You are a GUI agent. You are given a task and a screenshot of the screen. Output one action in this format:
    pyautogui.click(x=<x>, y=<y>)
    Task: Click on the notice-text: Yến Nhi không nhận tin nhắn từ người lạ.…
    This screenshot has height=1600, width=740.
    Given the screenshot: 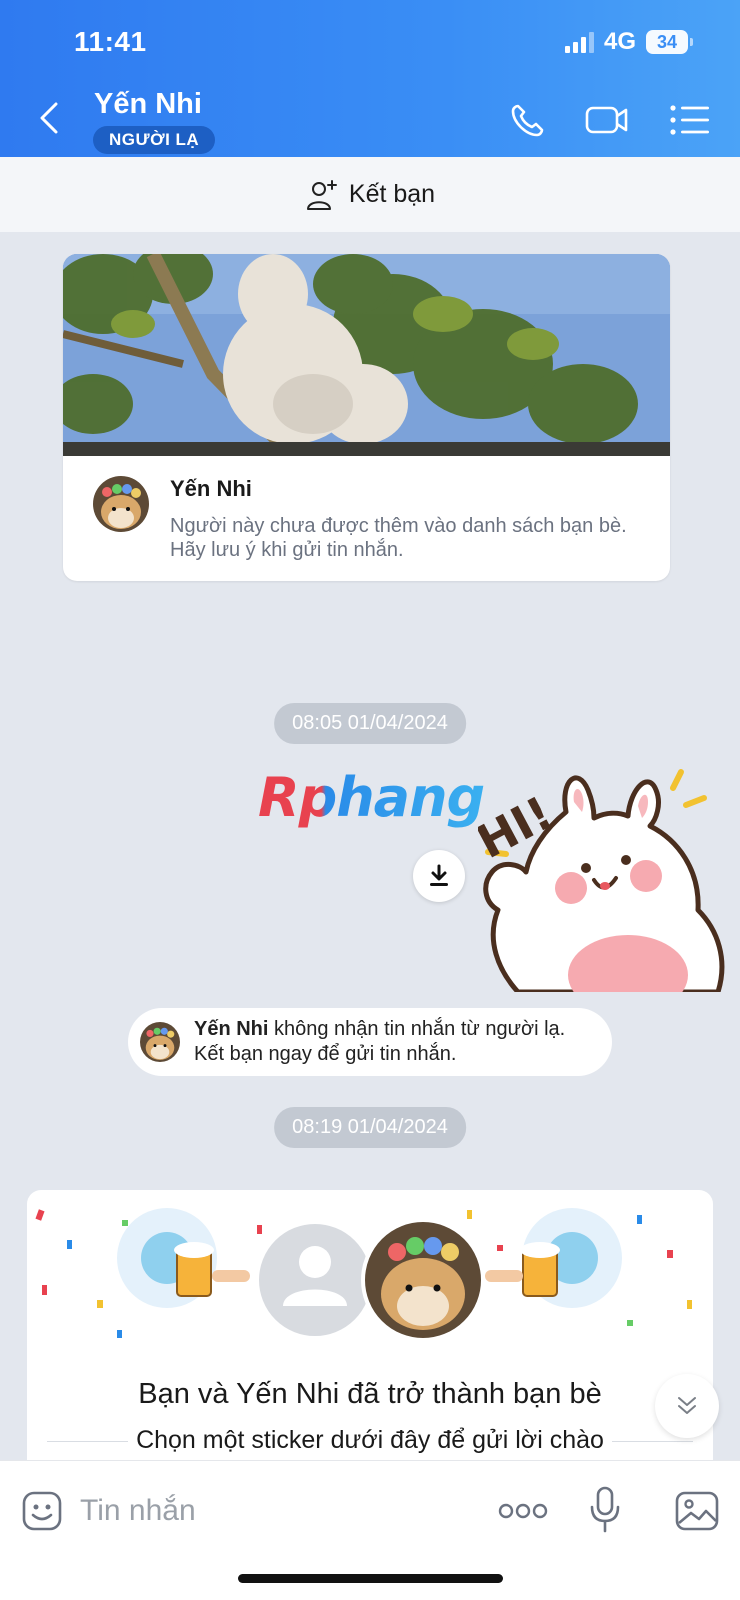 What is the action you would take?
    pyautogui.click(x=379, y=1042)
    